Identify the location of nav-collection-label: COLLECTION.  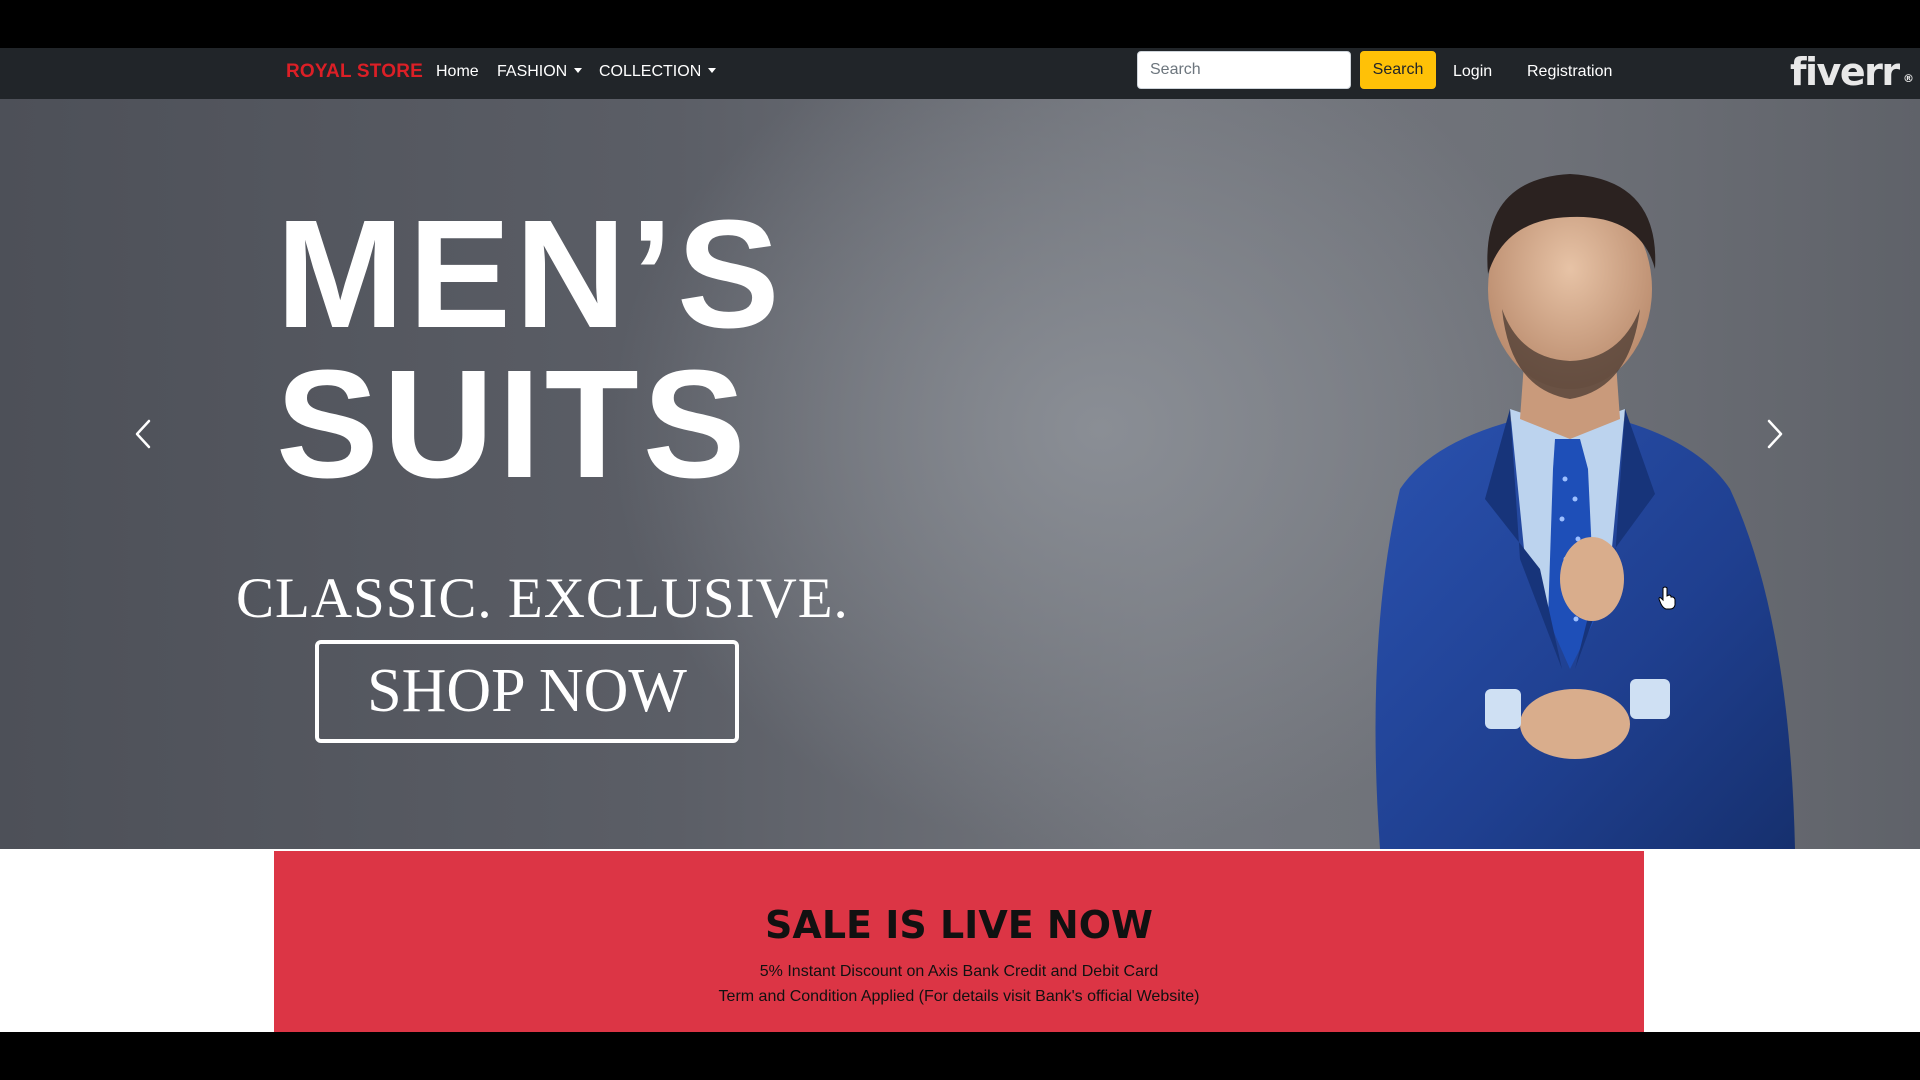
(650, 71).